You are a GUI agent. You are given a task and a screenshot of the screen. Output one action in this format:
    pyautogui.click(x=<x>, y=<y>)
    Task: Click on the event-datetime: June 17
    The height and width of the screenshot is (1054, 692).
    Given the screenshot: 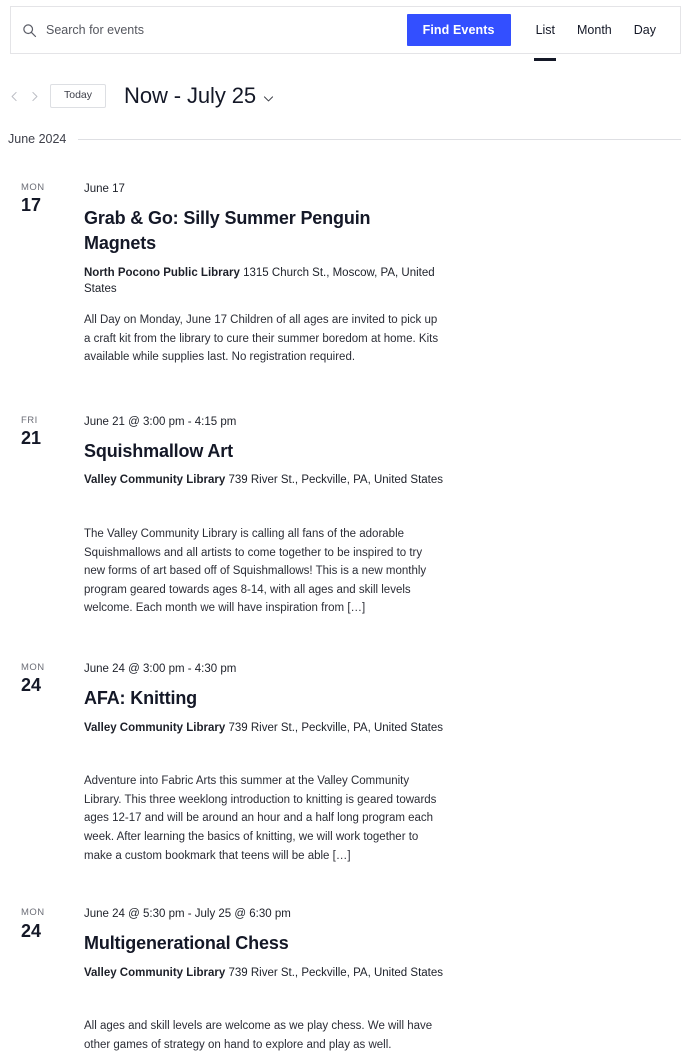 What is the action you would take?
    pyautogui.click(x=104, y=189)
    